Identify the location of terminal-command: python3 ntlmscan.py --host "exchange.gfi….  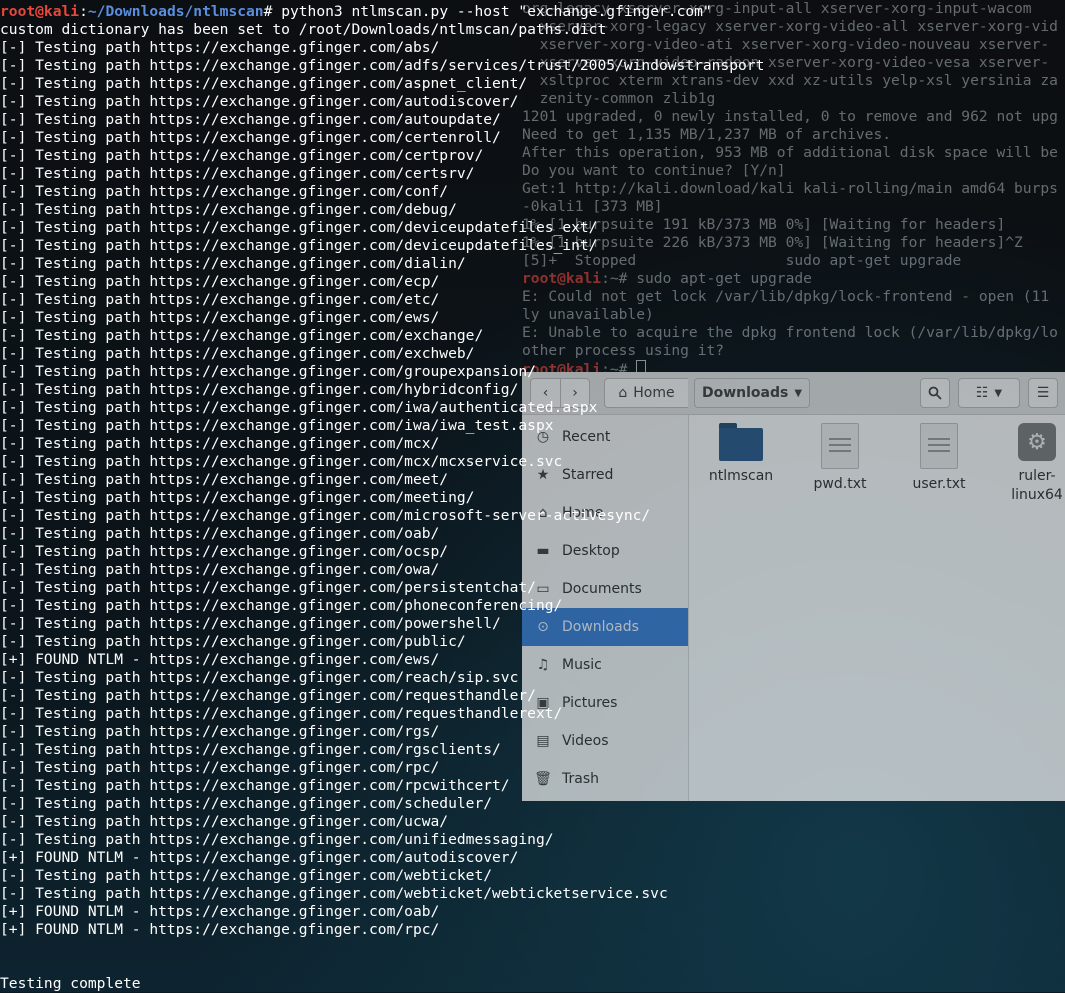
(496, 11).